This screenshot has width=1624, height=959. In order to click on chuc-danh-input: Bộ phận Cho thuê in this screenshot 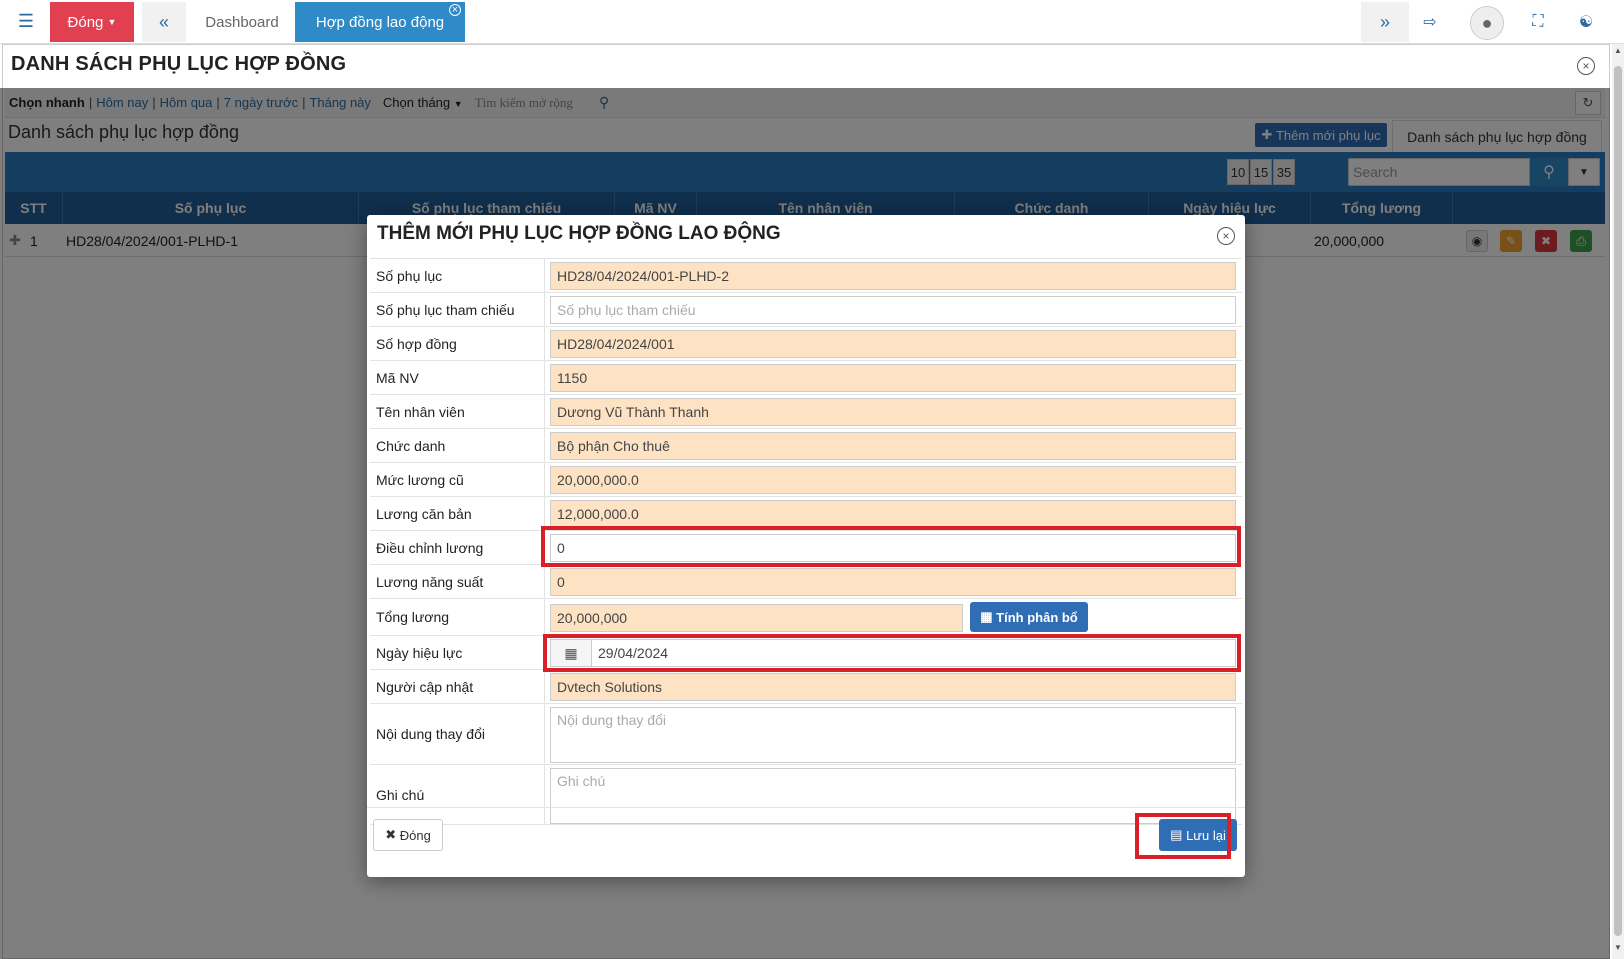, I will do `click(893, 446)`.